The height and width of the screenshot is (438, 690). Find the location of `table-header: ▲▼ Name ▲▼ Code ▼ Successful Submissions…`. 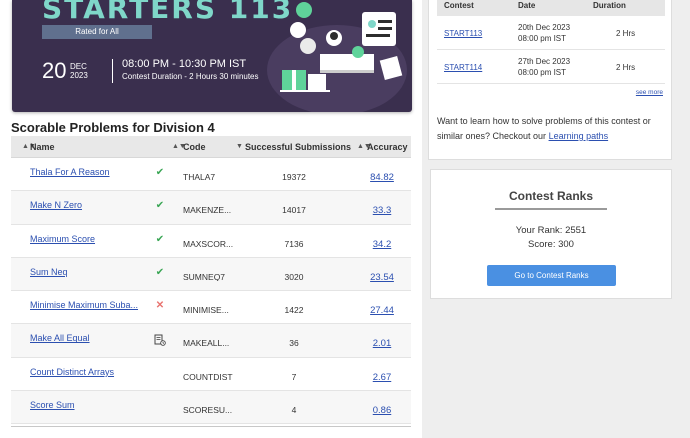

table-header: ▲▼ Name ▲▼ Code ▼ Successful Submissions… is located at coordinates (211, 147).